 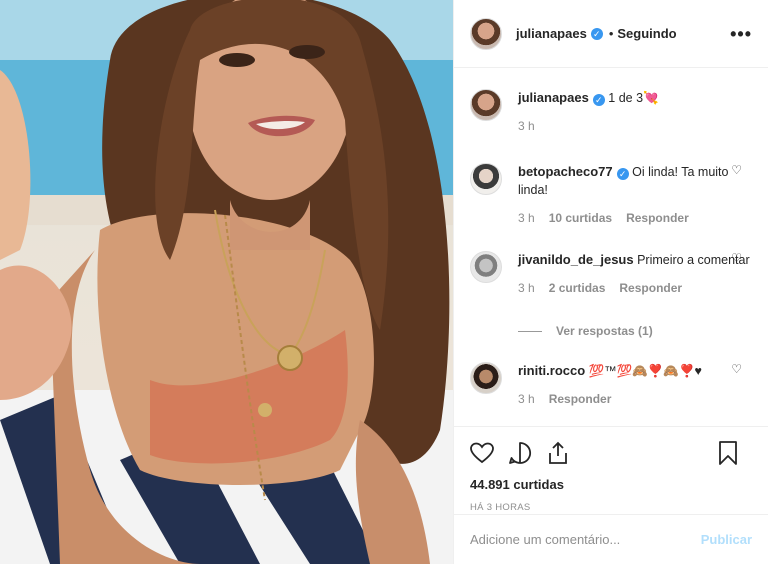 What do you see at coordinates (551, 33) in the screenshot?
I see `author-username: julianapaes` at bounding box center [551, 33].